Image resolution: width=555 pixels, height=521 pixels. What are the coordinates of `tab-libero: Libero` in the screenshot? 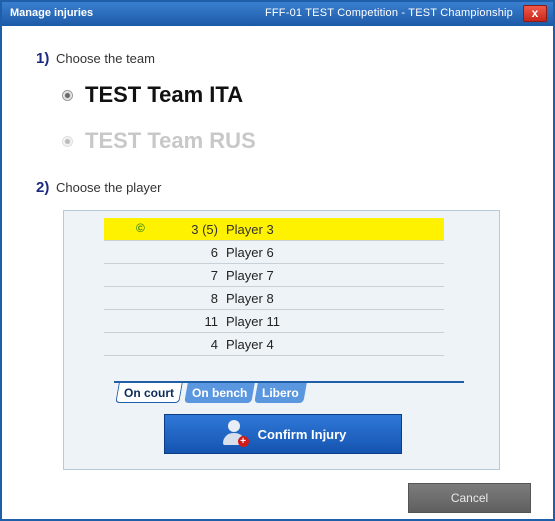 It's located at (280, 393).